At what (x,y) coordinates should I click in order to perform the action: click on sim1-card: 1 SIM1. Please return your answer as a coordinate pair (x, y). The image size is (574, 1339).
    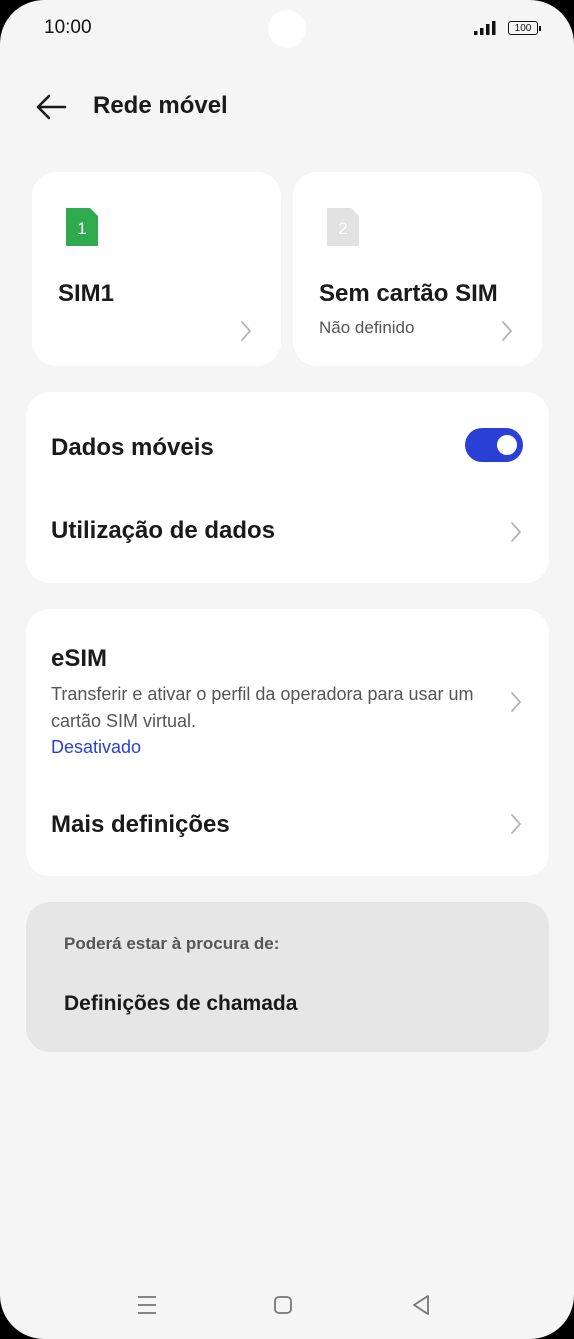
    Looking at the image, I should click on (156, 269).